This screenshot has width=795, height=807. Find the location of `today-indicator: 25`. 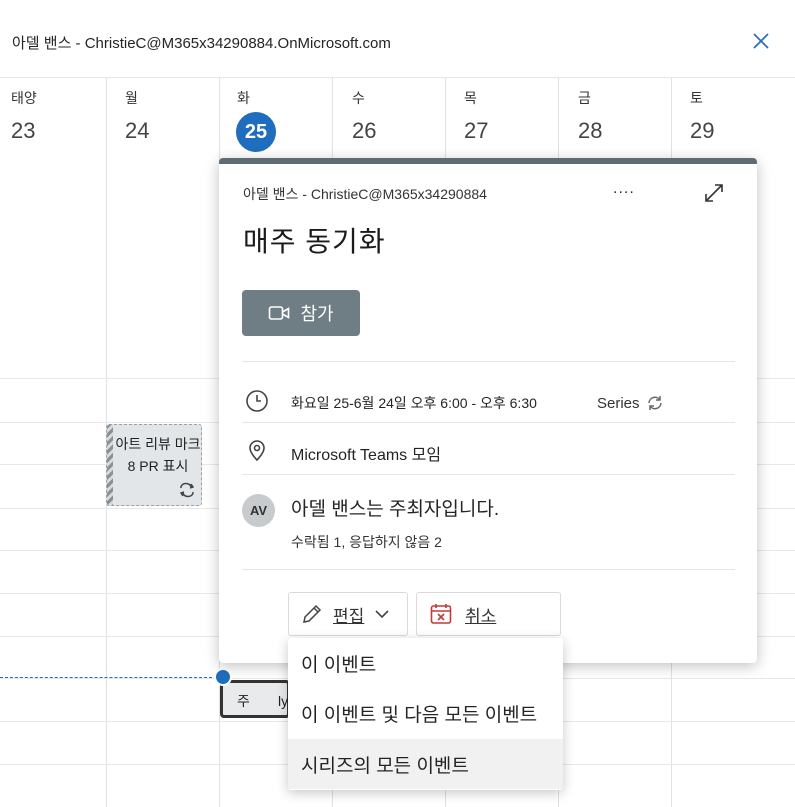

today-indicator: 25 is located at coordinates (256, 132).